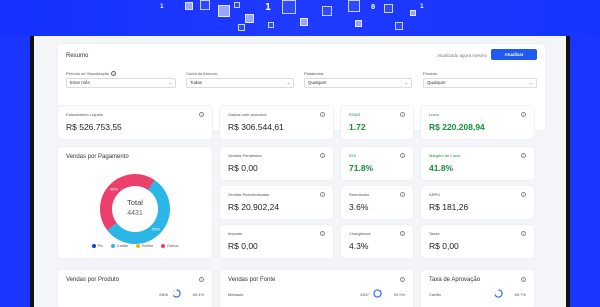  What do you see at coordinates (100, 246) in the screenshot?
I see `legend-label: Pix` at bounding box center [100, 246].